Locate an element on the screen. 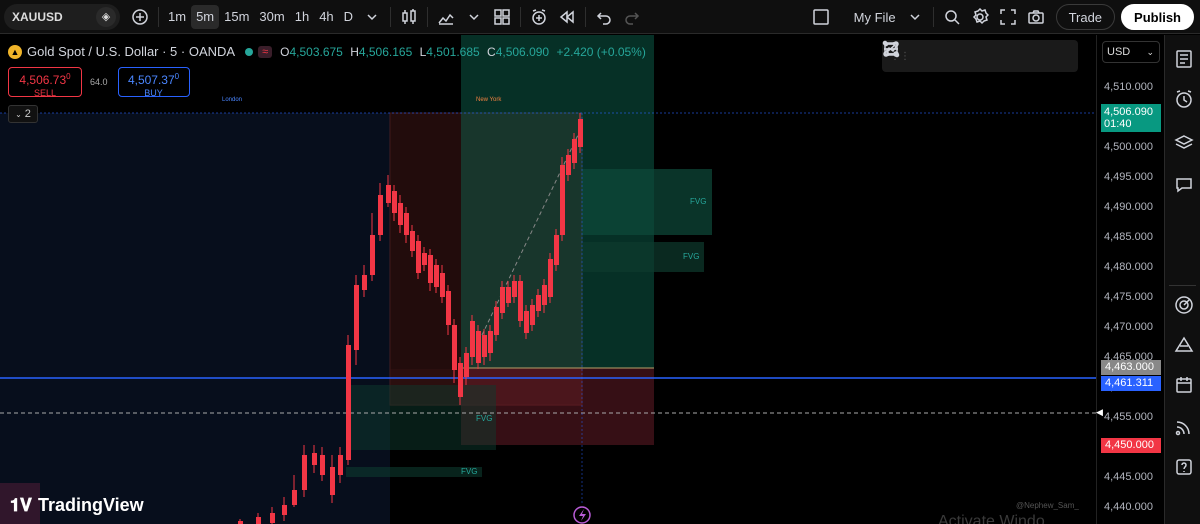 Image resolution: width=1200 pixels, height=524 pixels. tradingview-logo: 𝟏𝐕 TradingView is located at coordinates (77, 505).